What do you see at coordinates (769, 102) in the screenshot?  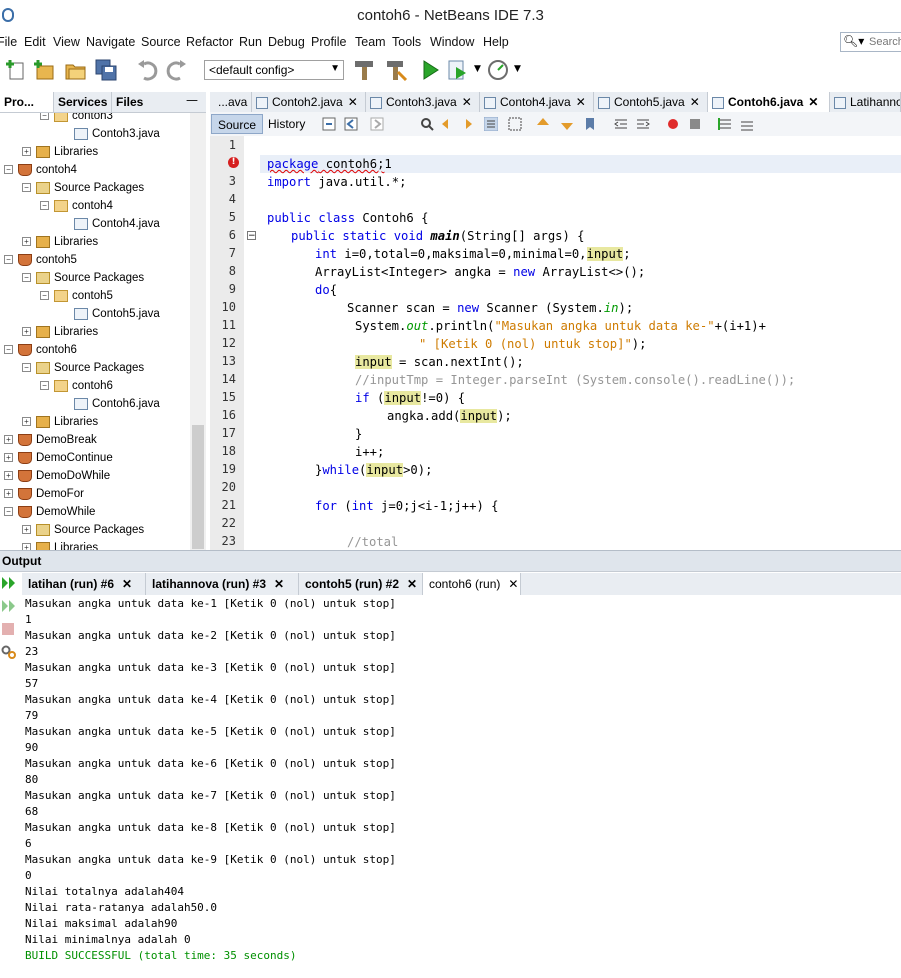 I see `editor-tab: Contoh6.java ✕` at bounding box center [769, 102].